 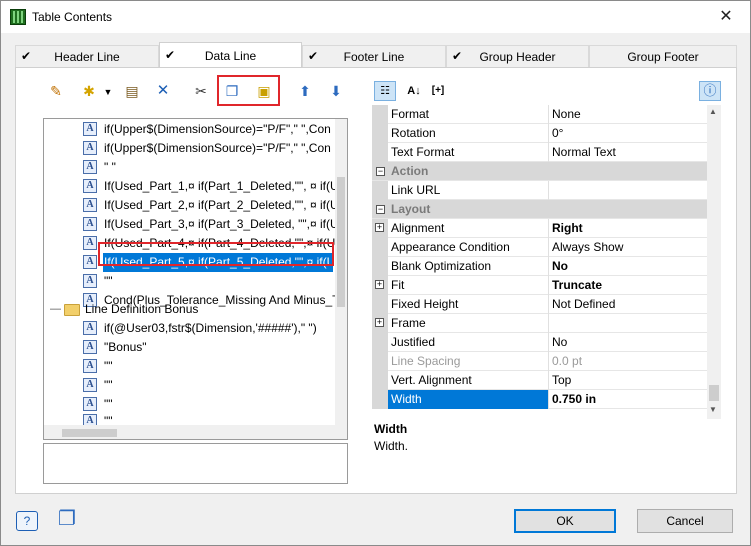 I want to click on tab-header-line: ✔ Header Line, so click(x=87, y=56).